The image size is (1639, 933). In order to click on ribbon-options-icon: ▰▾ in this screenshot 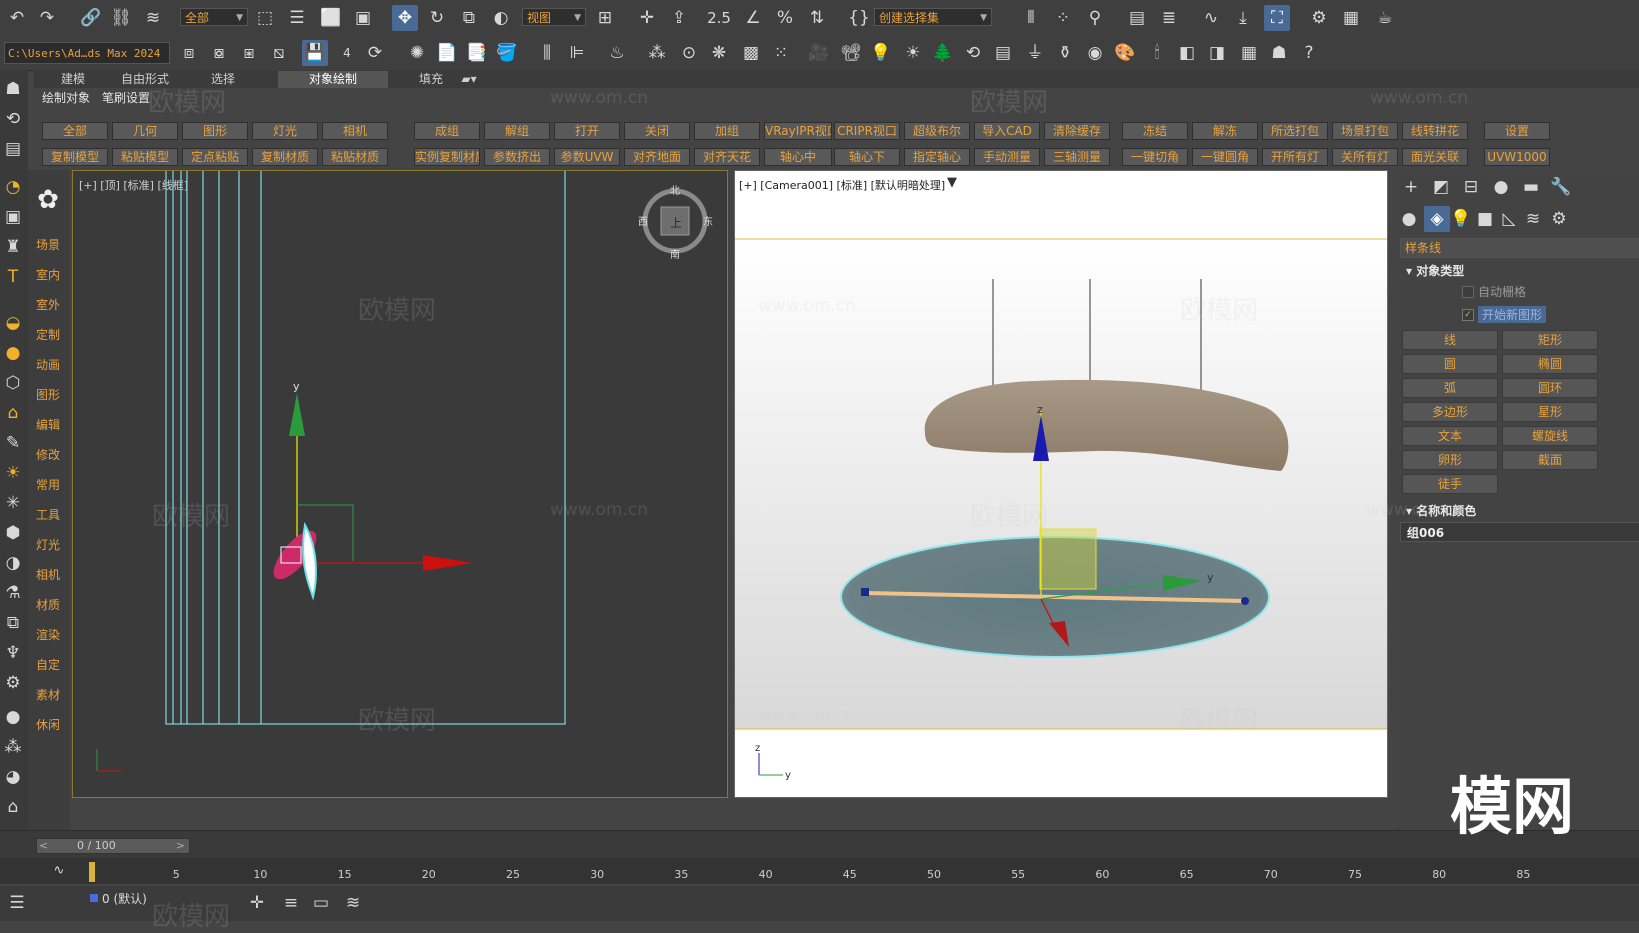, I will do `click(469, 79)`.